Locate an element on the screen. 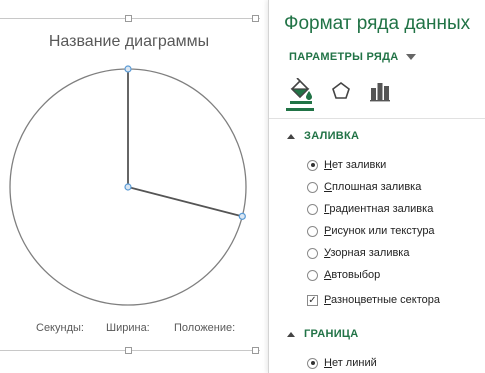  option-label: Градиентная заливка is located at coordinates (379, 209).